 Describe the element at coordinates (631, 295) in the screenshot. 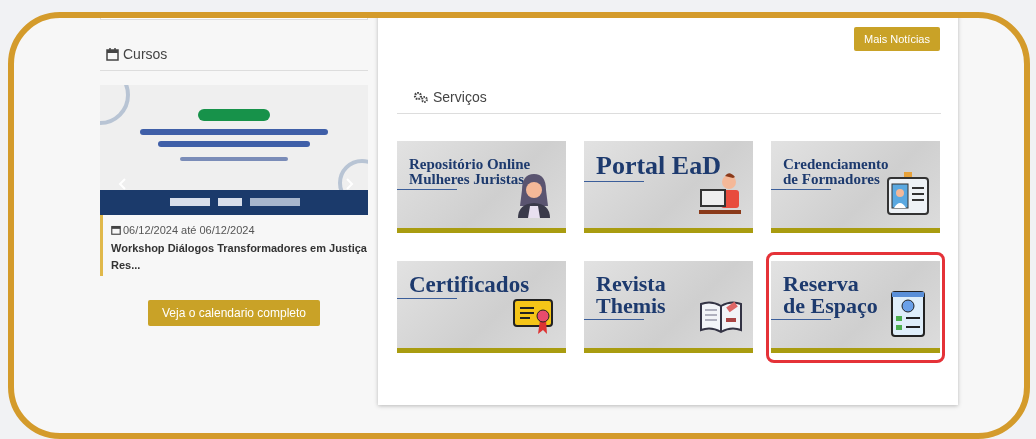

I see `tile-title: Revista Themis` at that location.